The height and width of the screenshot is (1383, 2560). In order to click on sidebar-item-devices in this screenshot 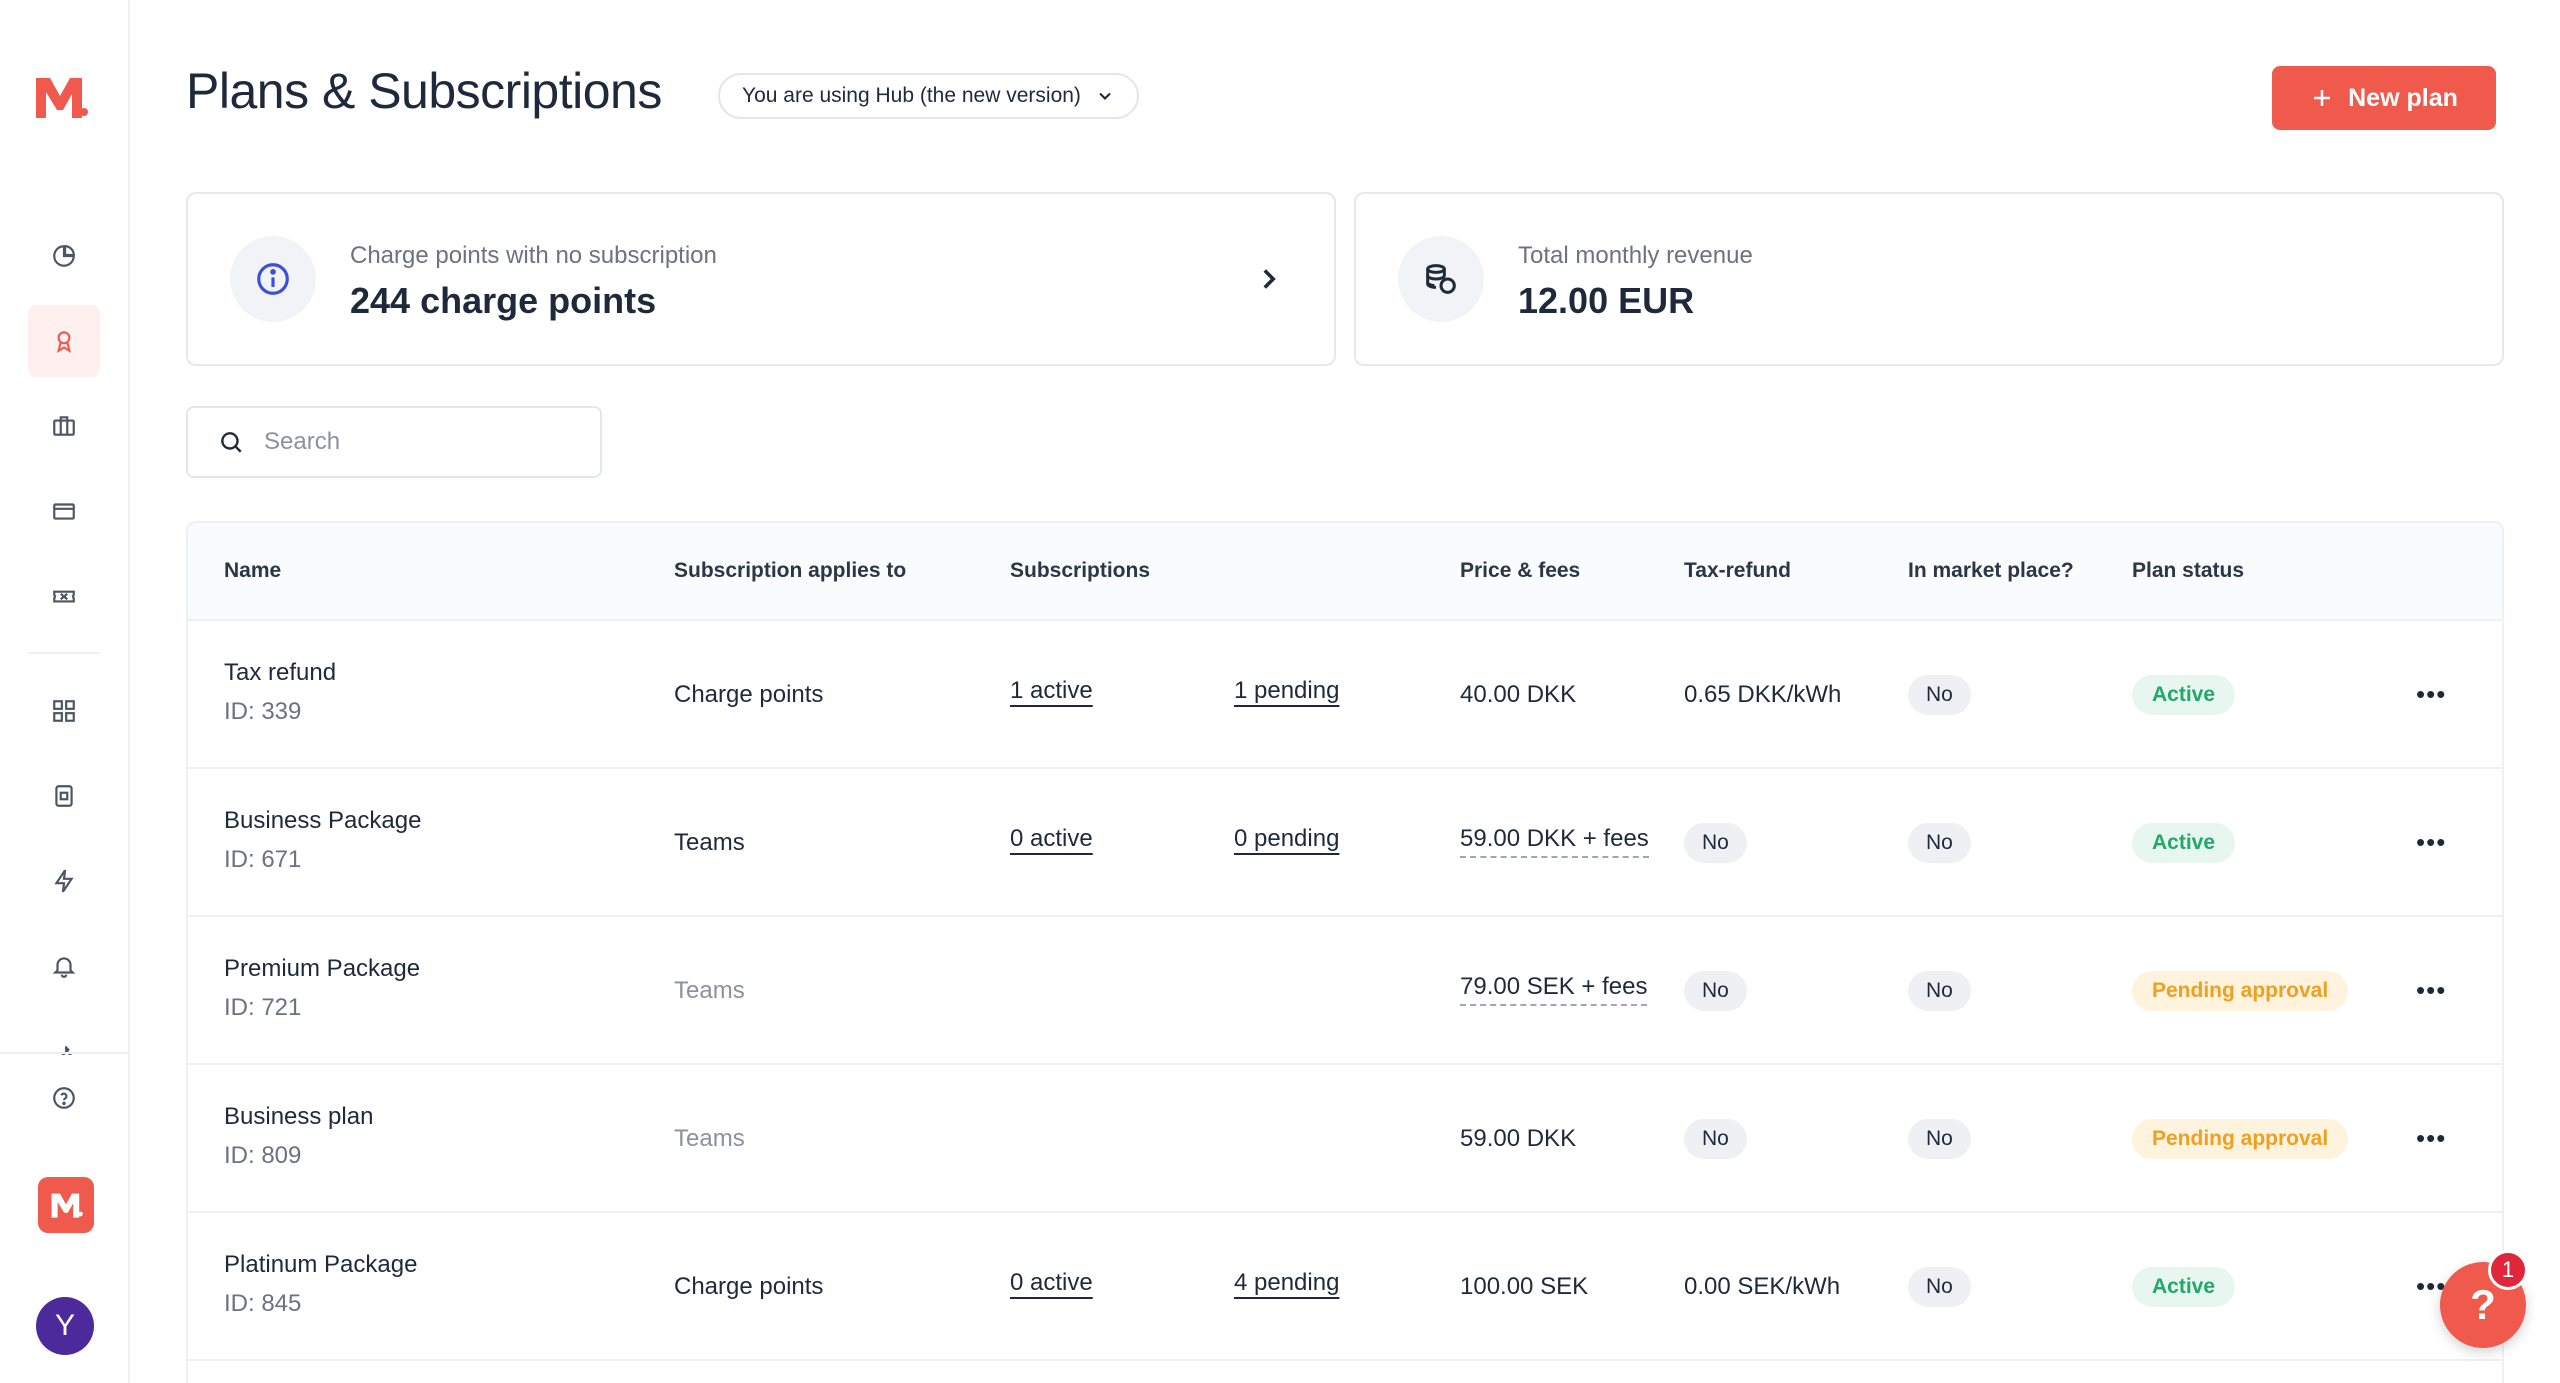, I will do `click(64, 796)`.